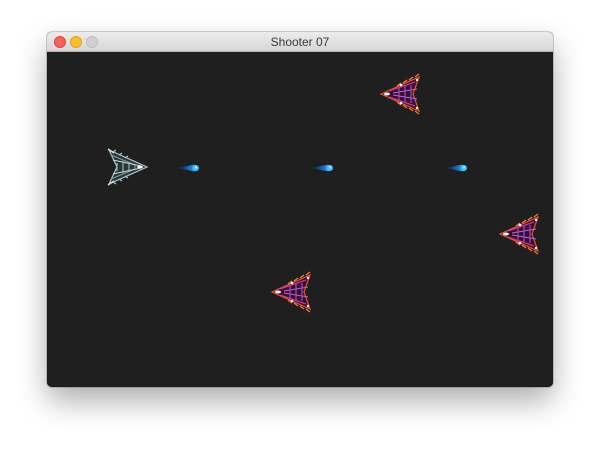 The width and height of the screenshot is (600, 450). I want to click on window-title: Shooter 07, so click(300, 42).